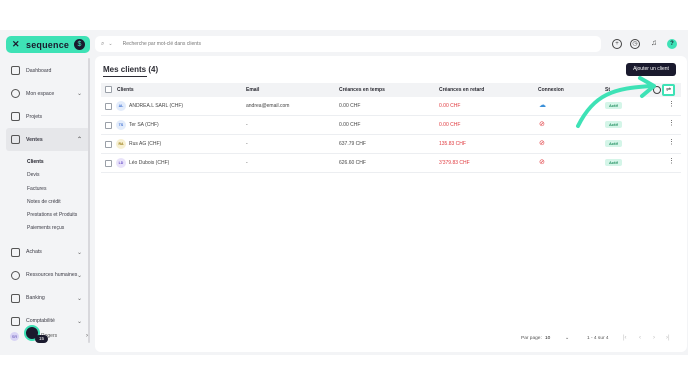 This screenshot has width=688, height=387. I want to click on last-page-button: ›|, so click(668, 338).